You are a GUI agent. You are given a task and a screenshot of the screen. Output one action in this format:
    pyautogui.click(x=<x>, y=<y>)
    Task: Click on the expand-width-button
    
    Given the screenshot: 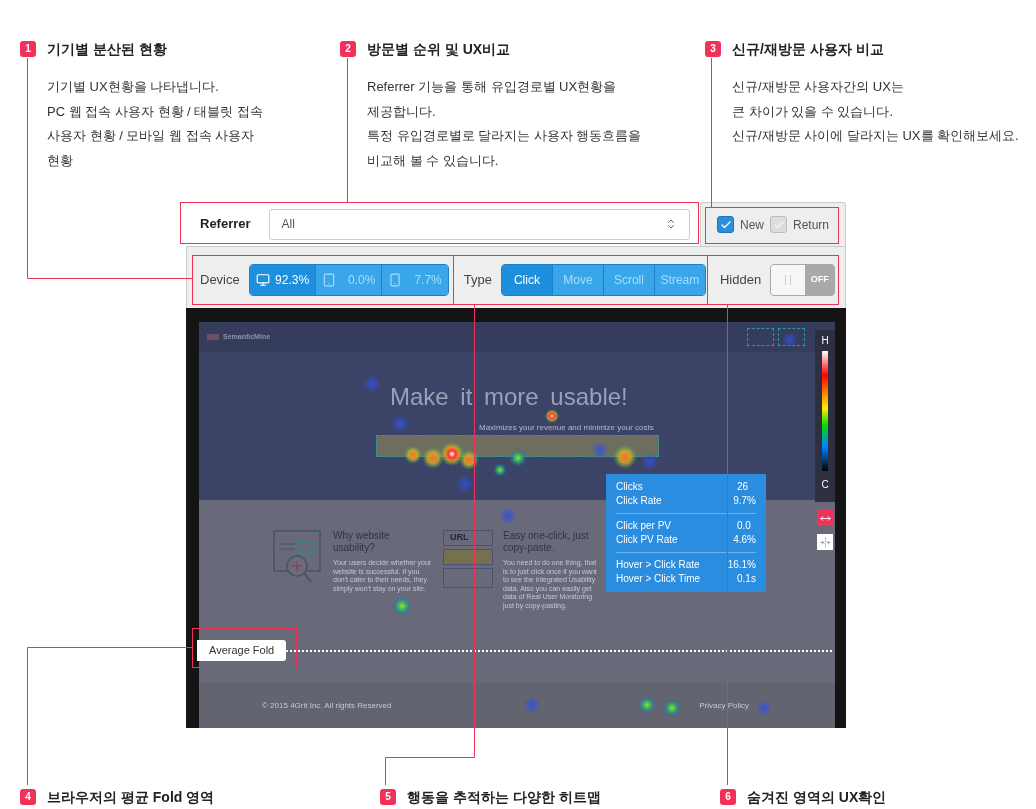 What is the action you would take?
    pyautogui.click(x=825, y=518)
    